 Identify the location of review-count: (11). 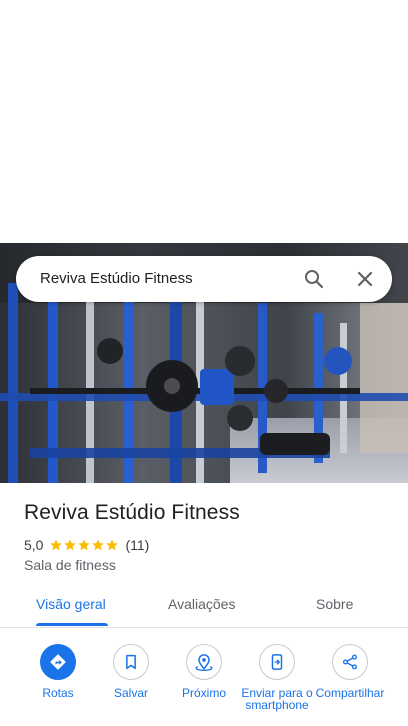
(137, 545).